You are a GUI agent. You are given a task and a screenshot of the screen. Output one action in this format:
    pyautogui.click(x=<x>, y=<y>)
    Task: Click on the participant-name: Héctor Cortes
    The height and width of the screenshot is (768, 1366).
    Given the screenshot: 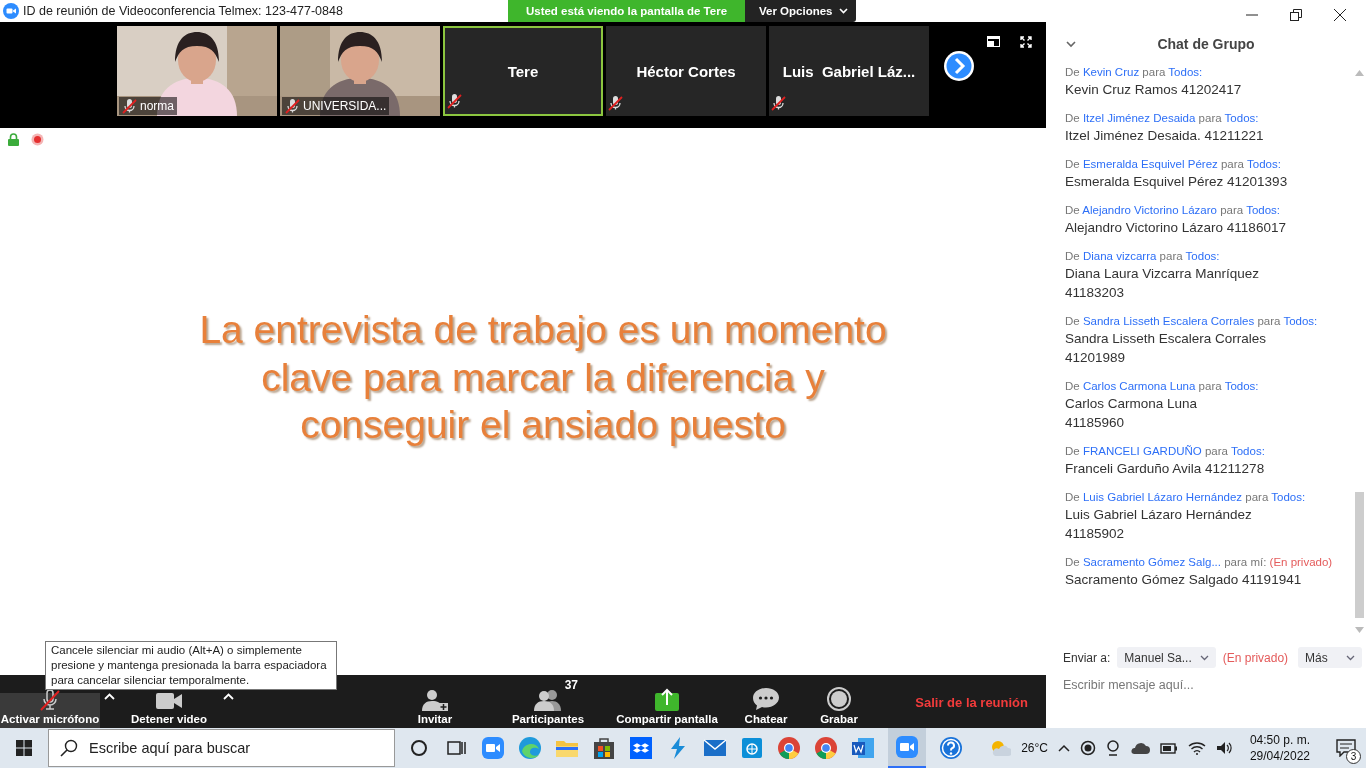 What is the action you would take?
    pyautogui.click(x=686, y=71)
    